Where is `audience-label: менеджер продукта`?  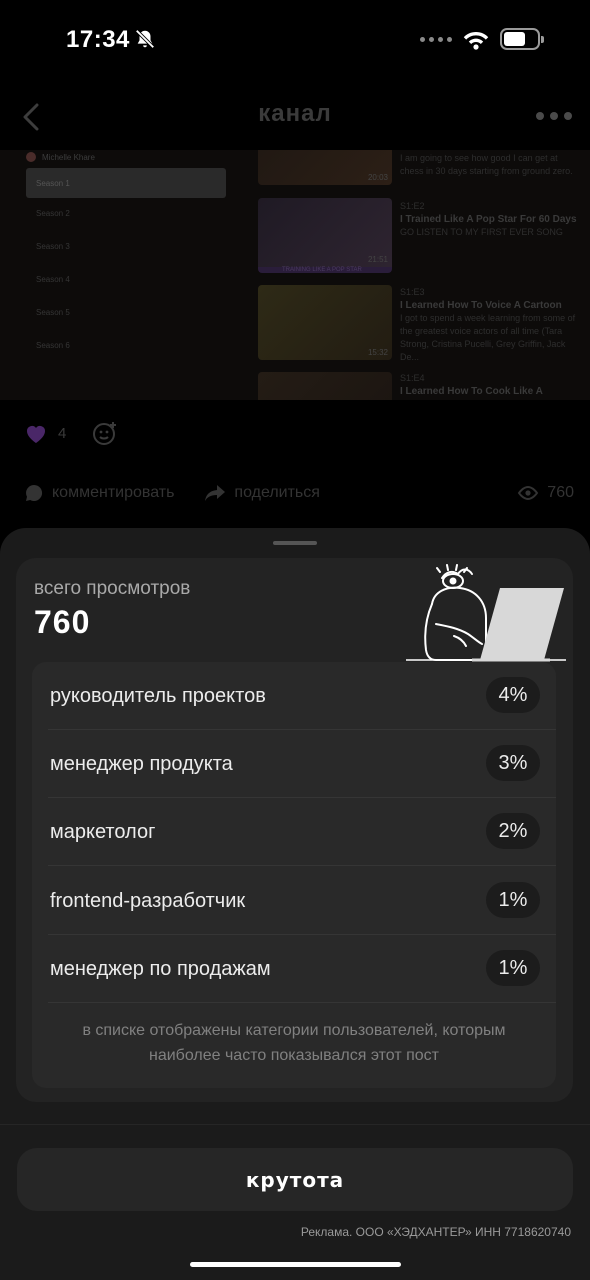 audience-label: менеджер продукта is located at coordinates (141, 763).